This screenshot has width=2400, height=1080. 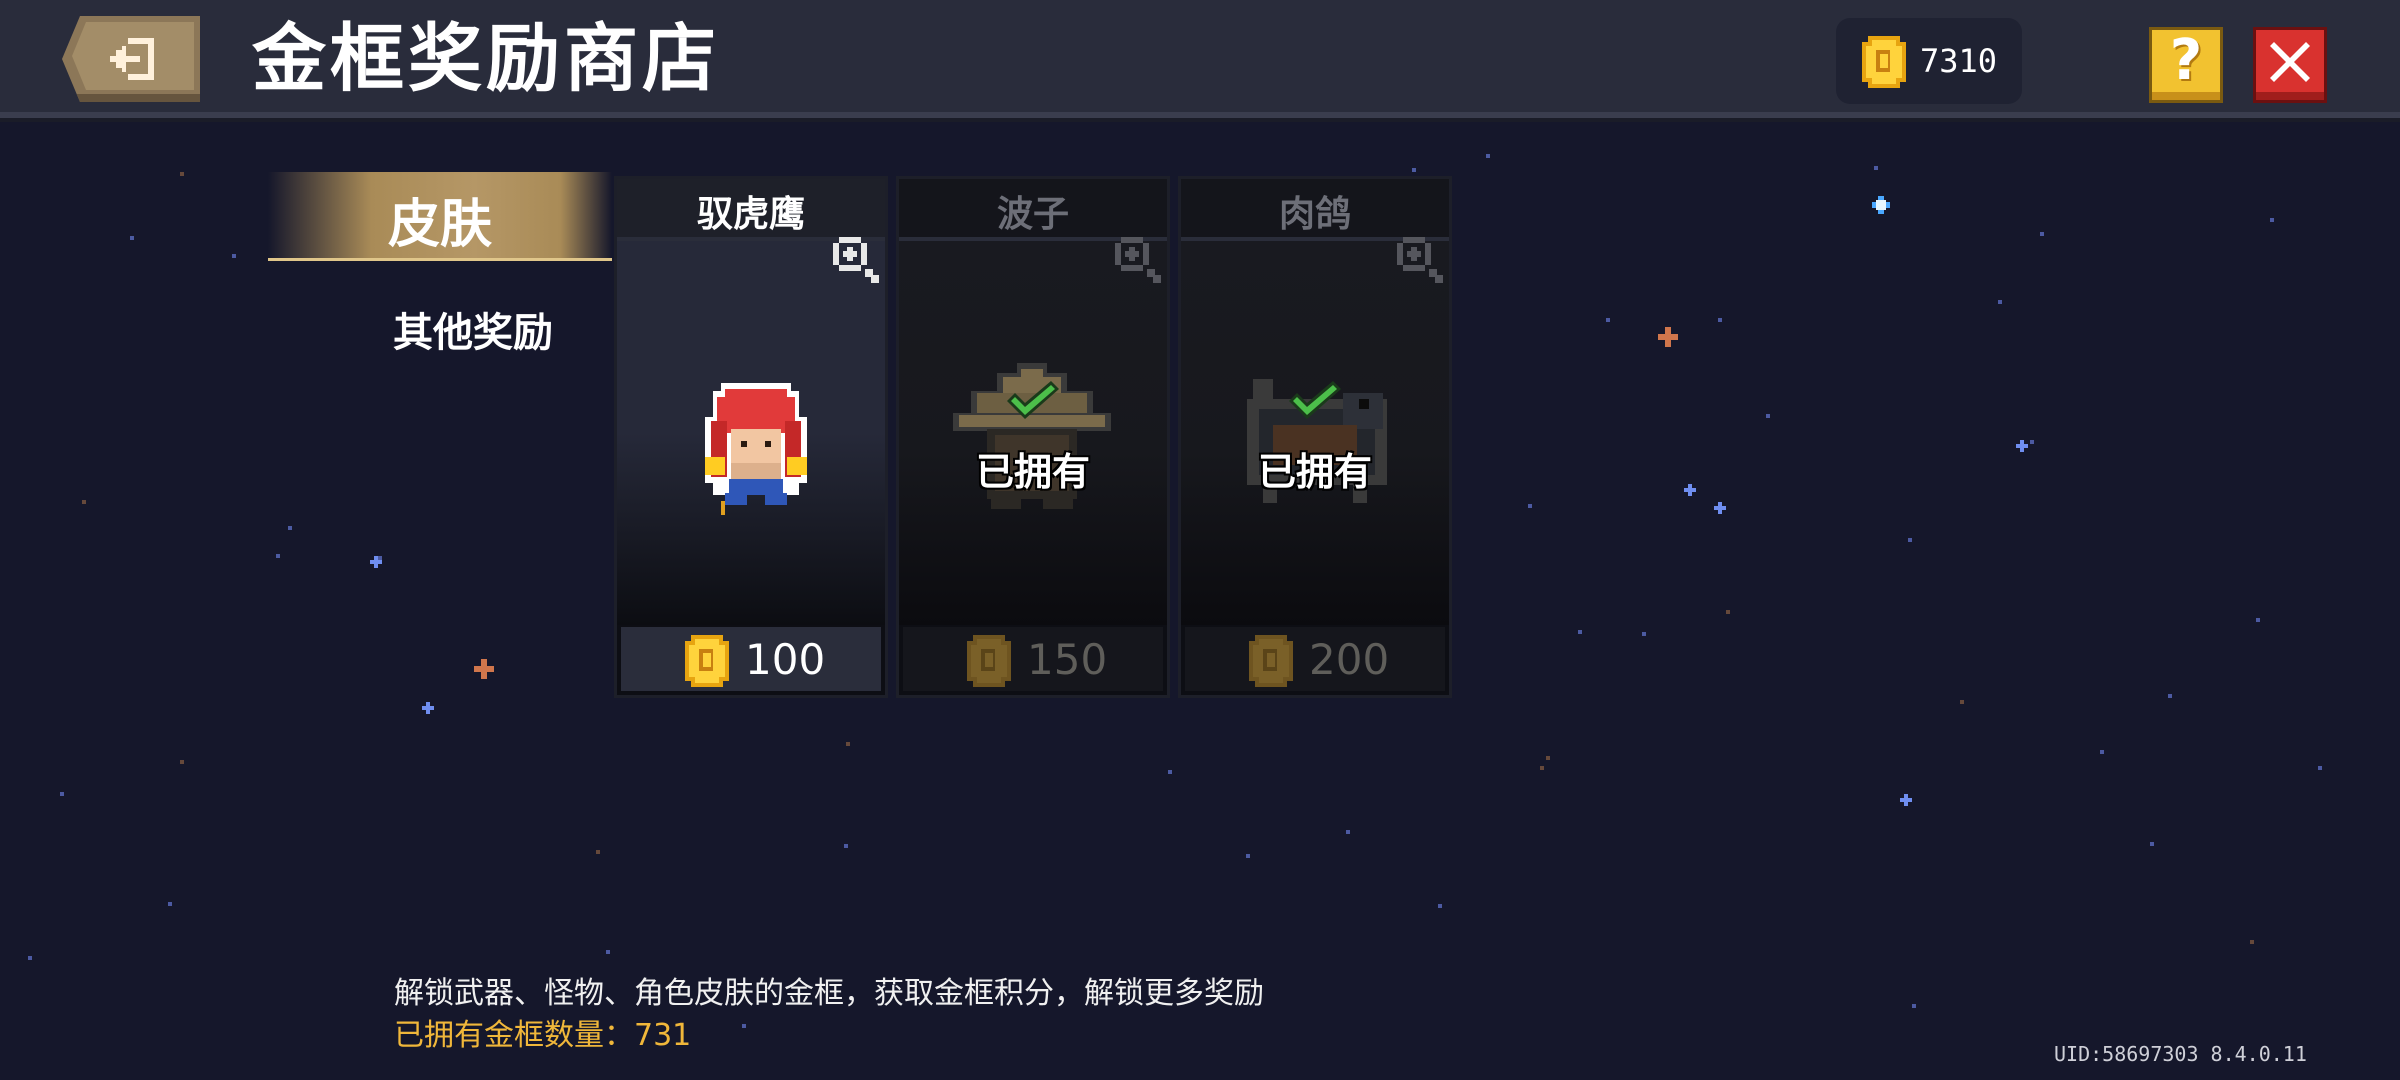 I want to click on gold-frame-count: 已拥有金框数量：731, so click(x=543, y=1035).